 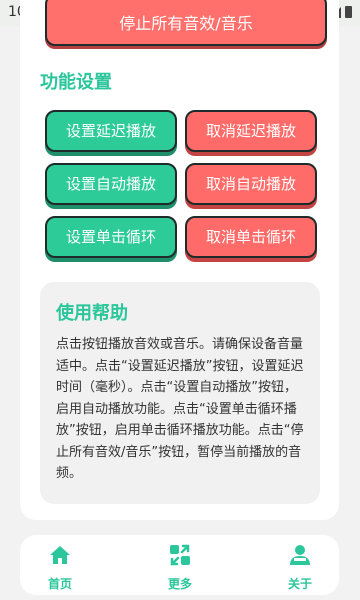 I want to click on person-icon, so click(x=300, y=555).